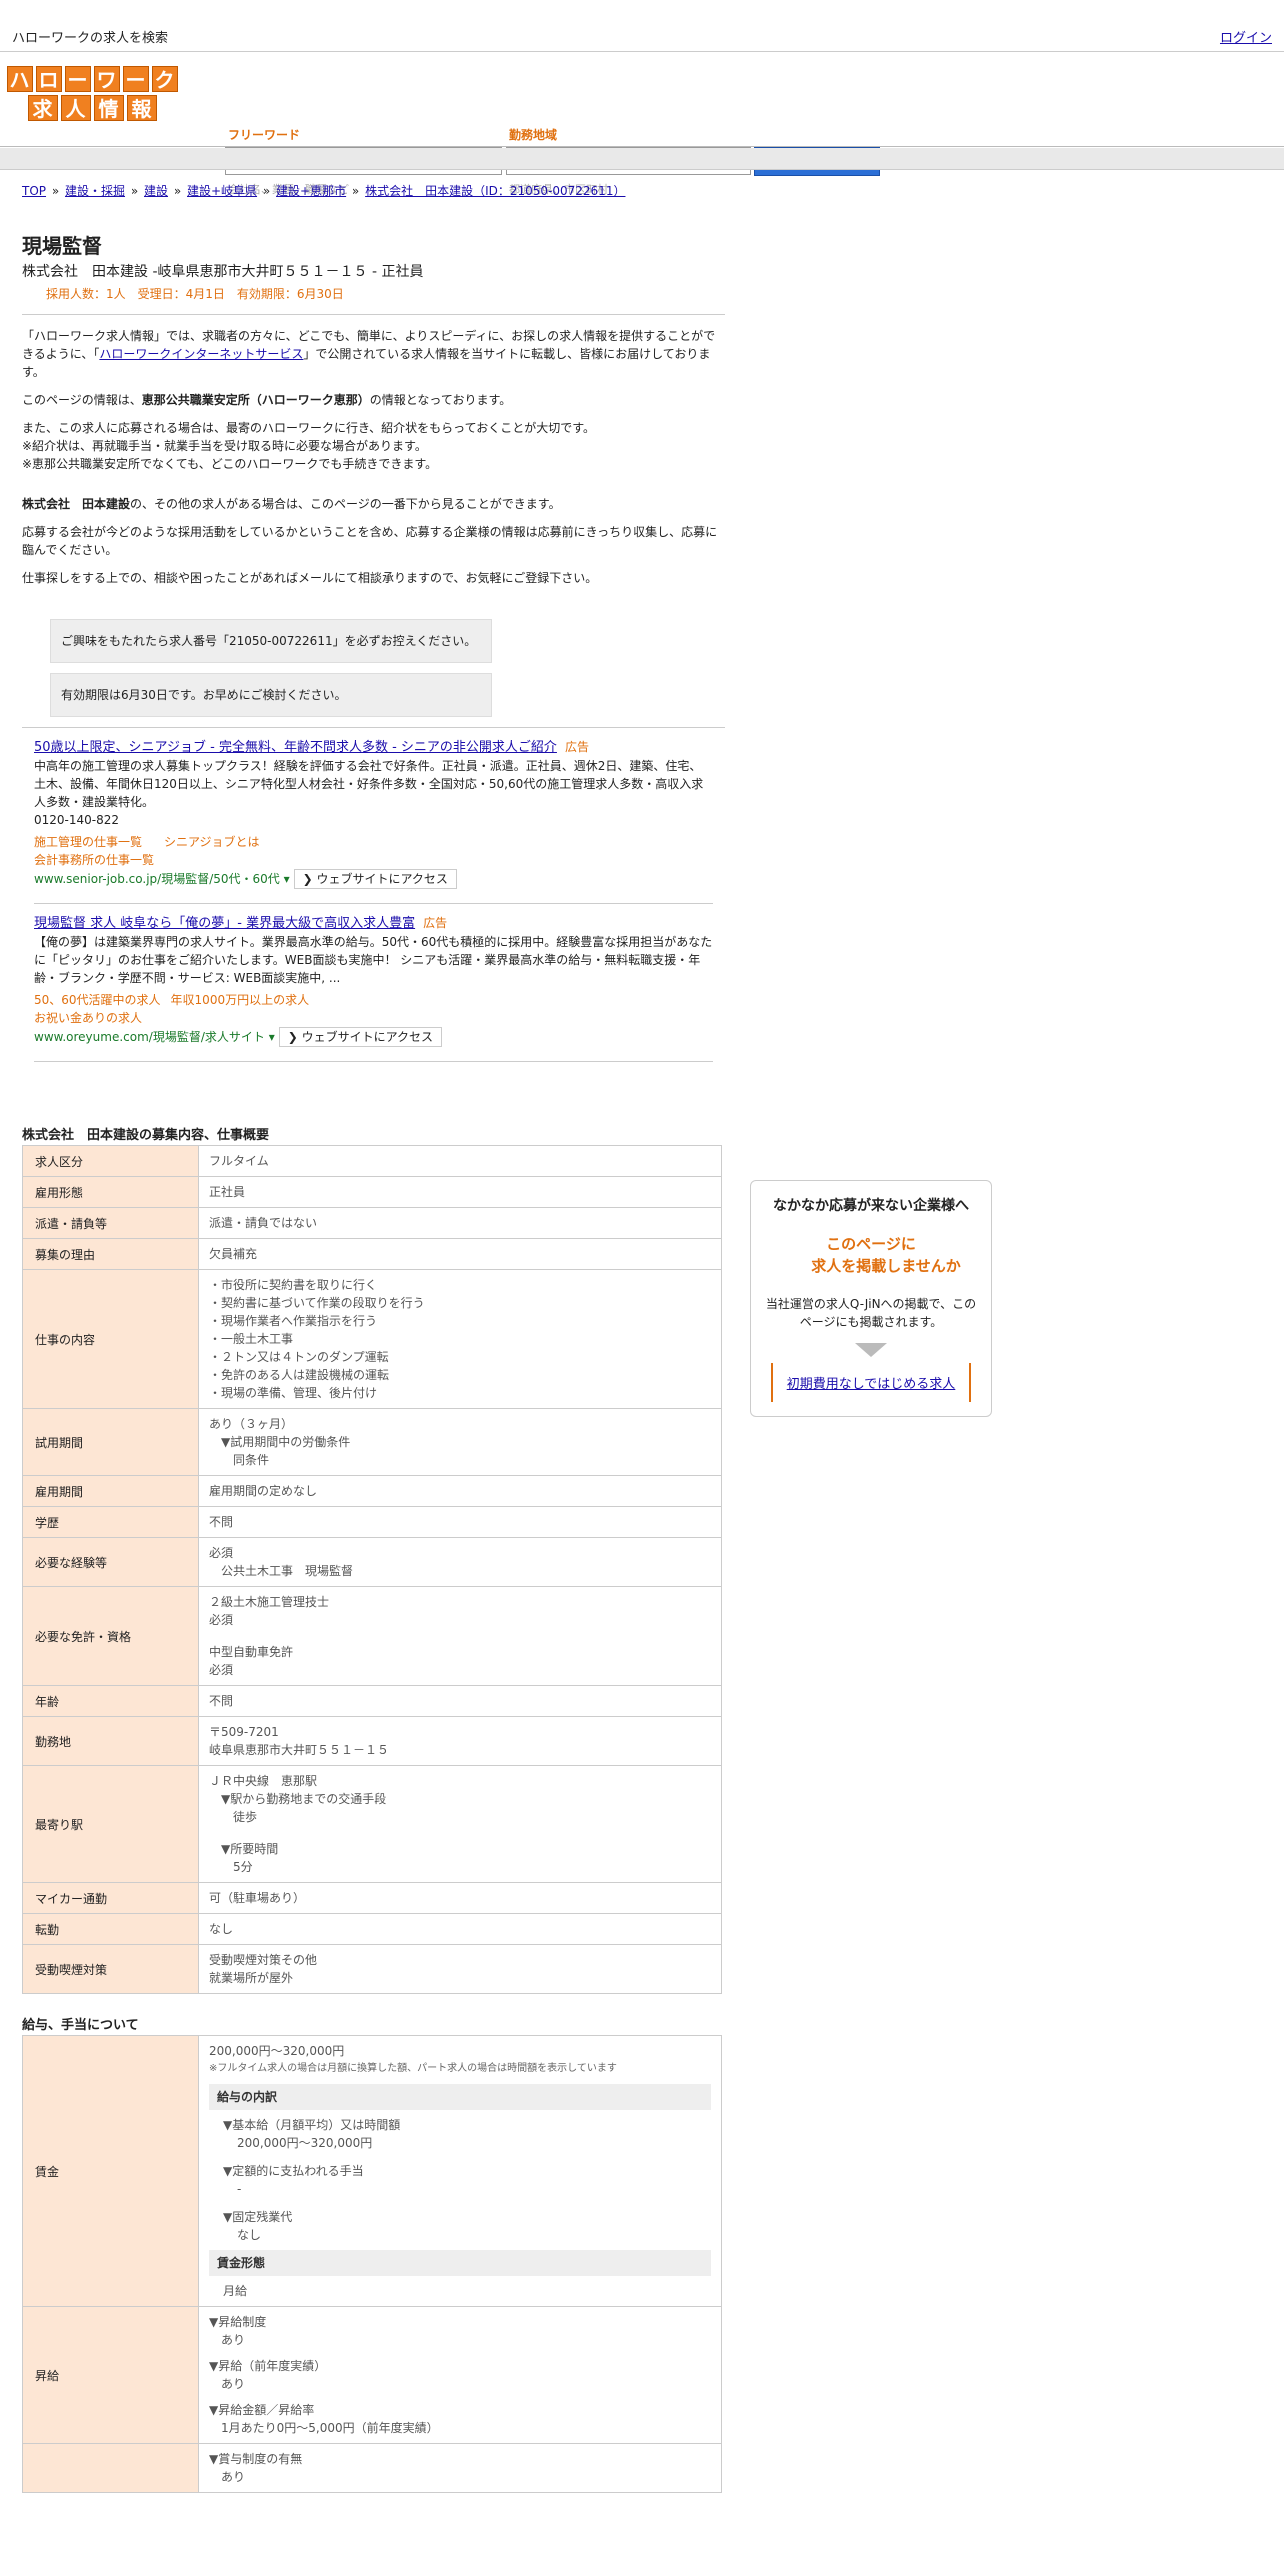 Image resolution: width=1284 pixels, height=2568 pixels. What do you see at coordinates (460, 1741) in the screenshot?
I see `row-value: 〒509-7201 岐阜県恵那市大井町５５１－１５` at bounding box center [460, 1741].